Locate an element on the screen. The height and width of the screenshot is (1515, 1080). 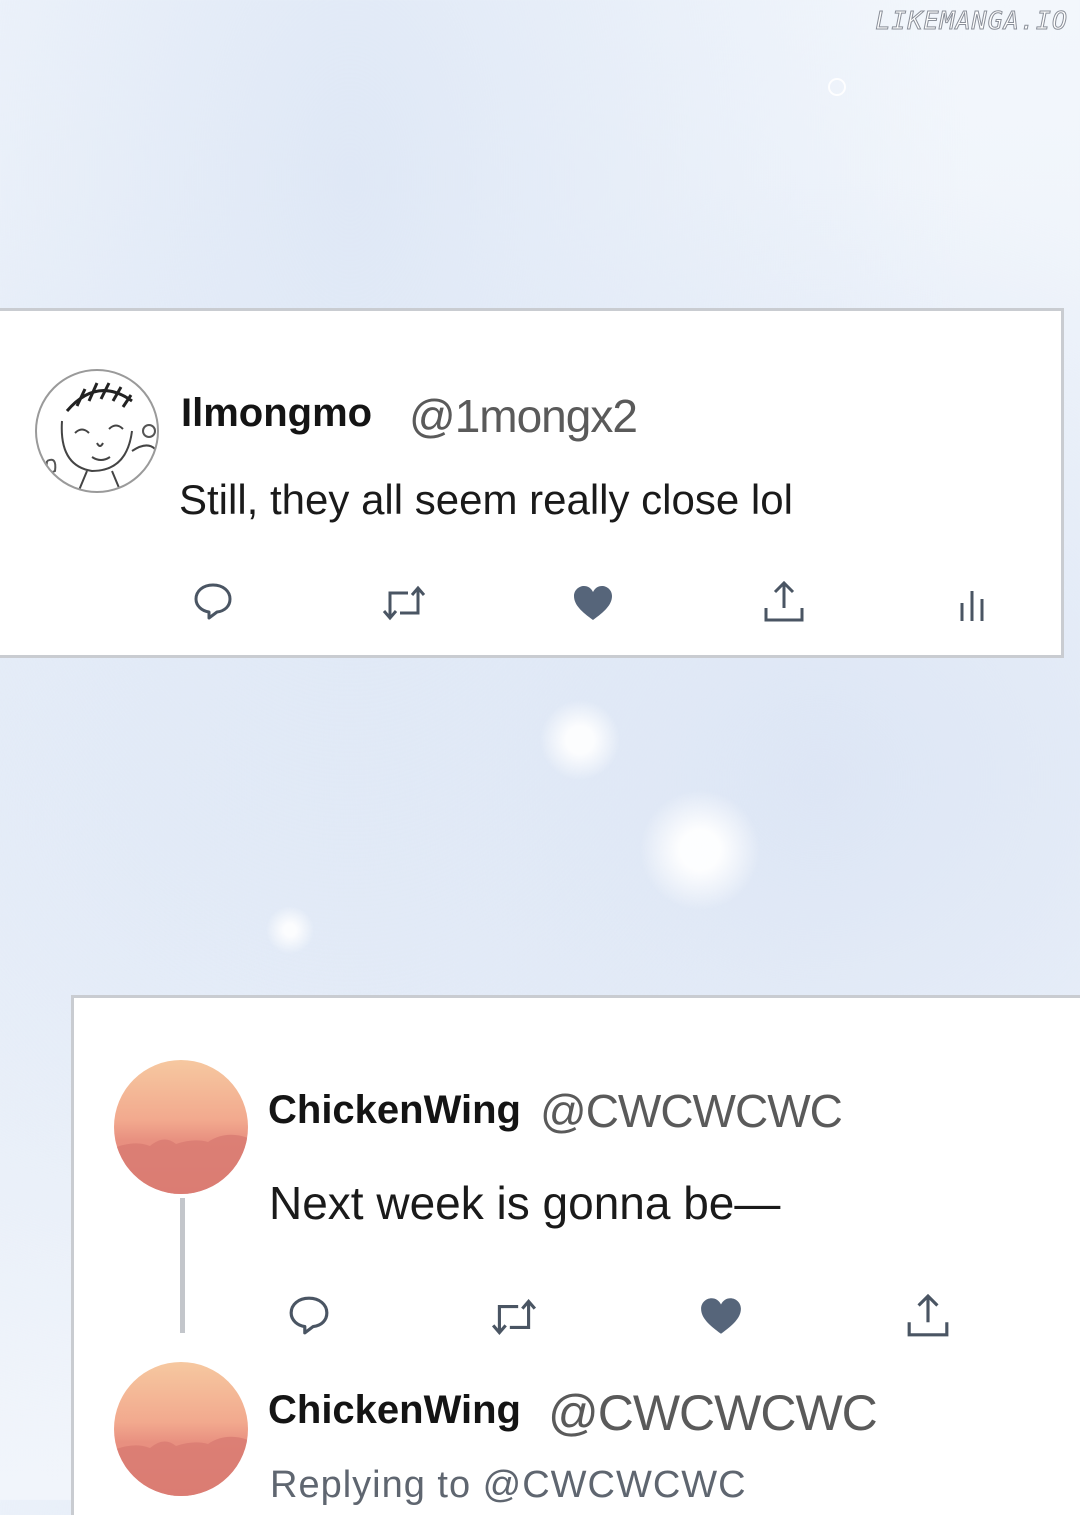
analytics-button is located at coordinates (972, 605).